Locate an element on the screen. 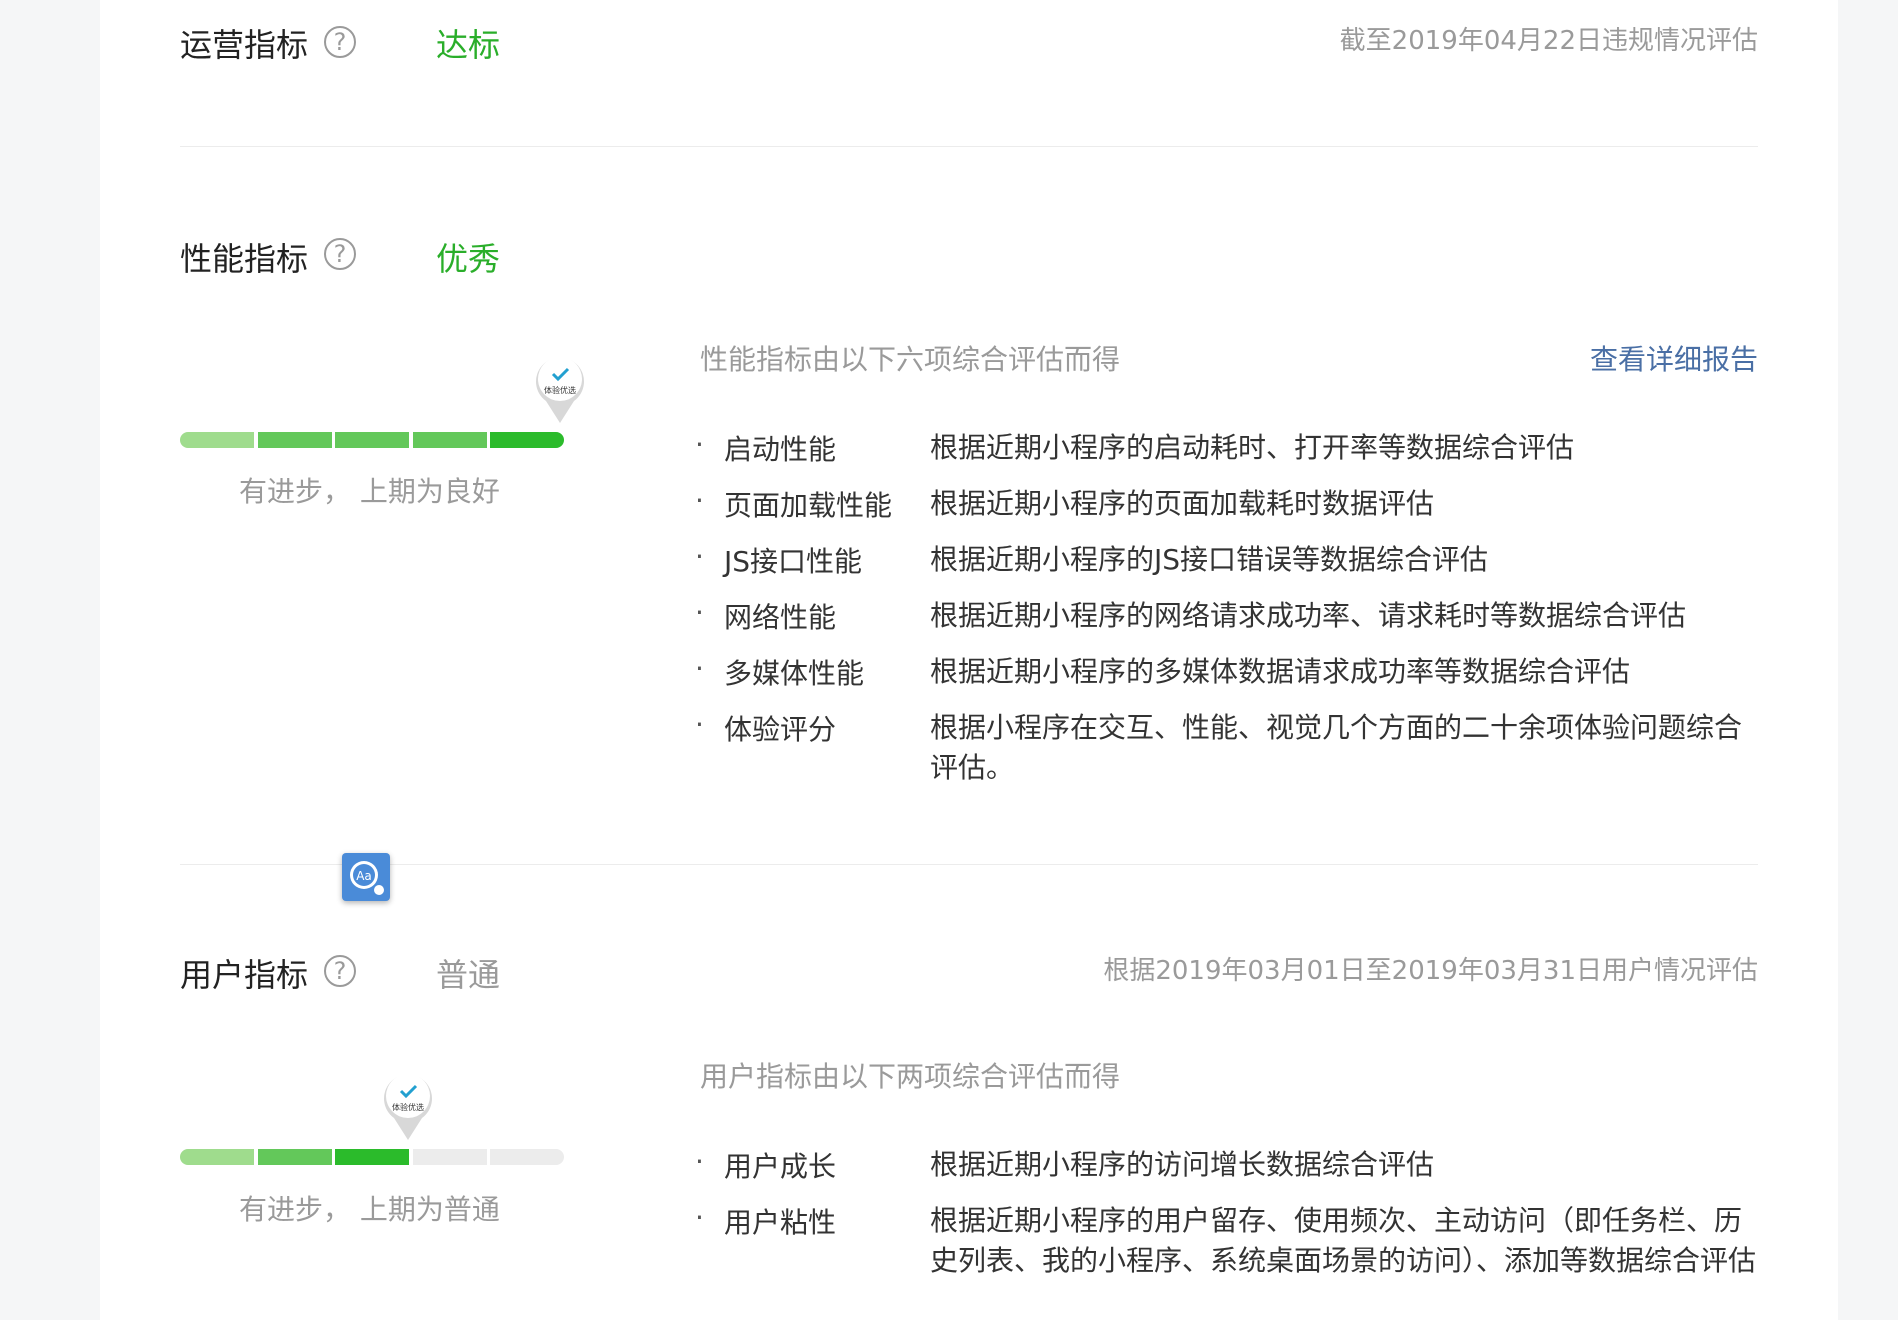  item-name: 启动性能 is located at coordinates (780, 449).